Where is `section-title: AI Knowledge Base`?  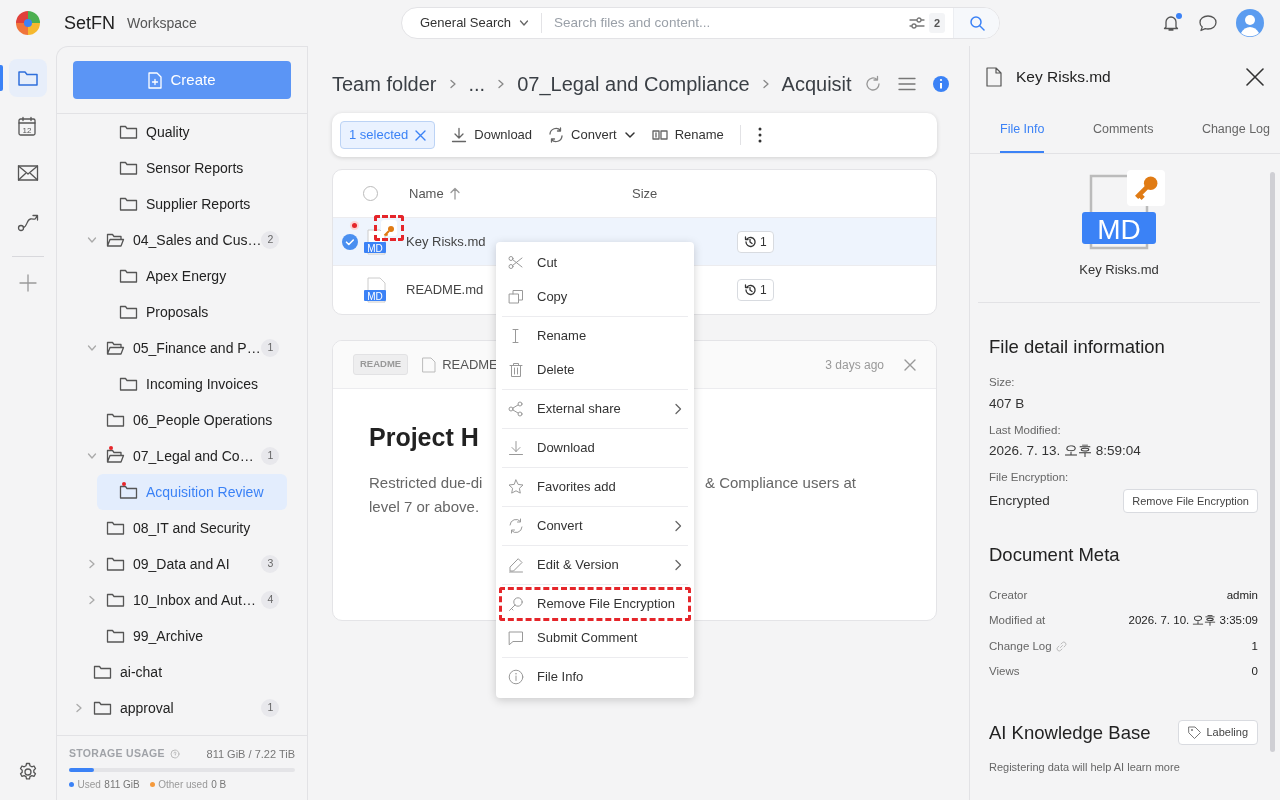
section-title: AI Knowledge Base is located at coordinates (1070, 732).